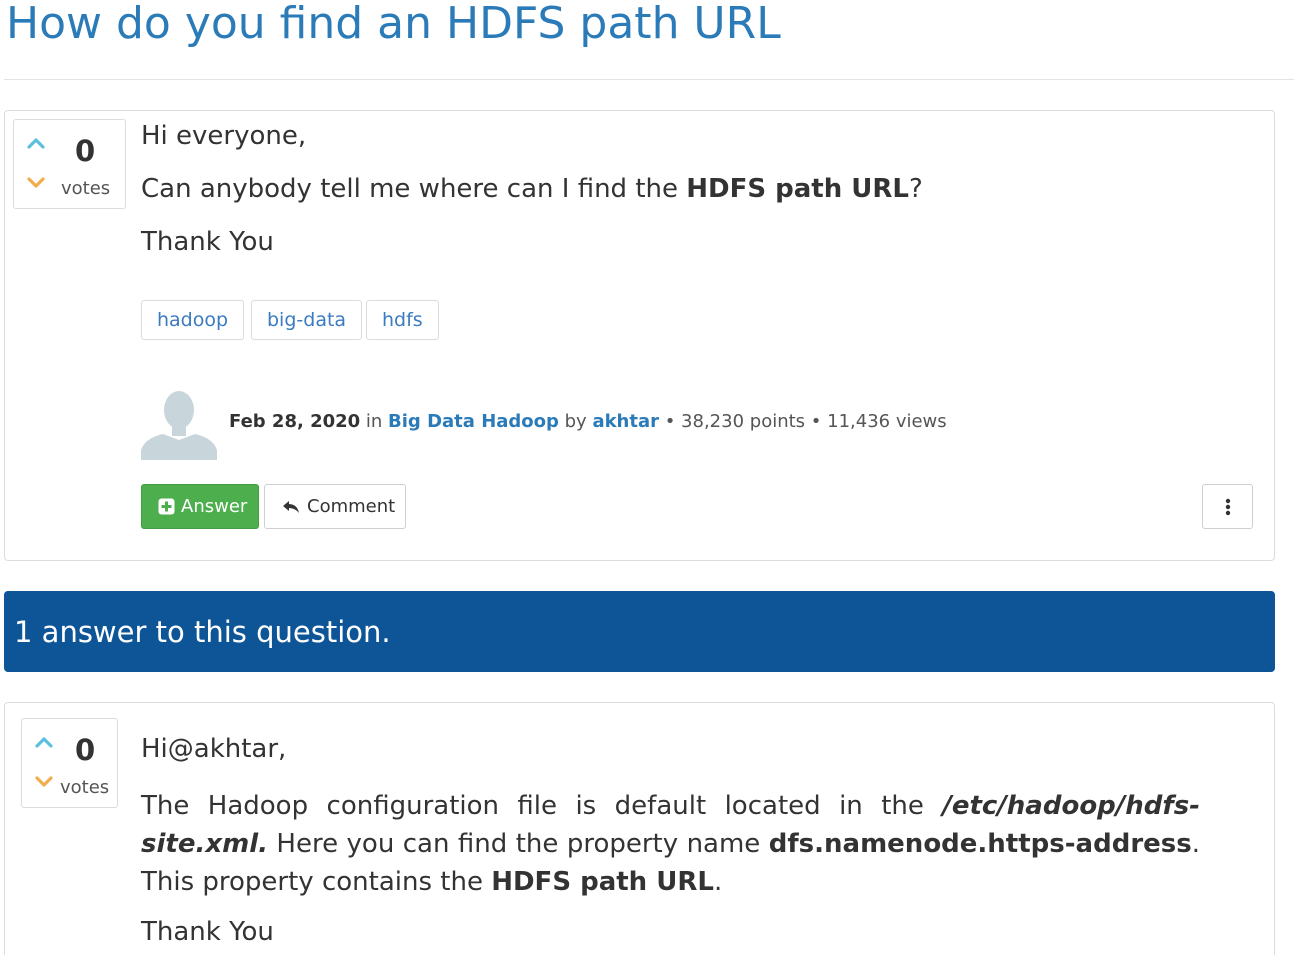 The image size is (1294, 955). Describe the element at coordinates (69, 164) in the screenshot. I see `question-vote-box: 0 votes` at that location.